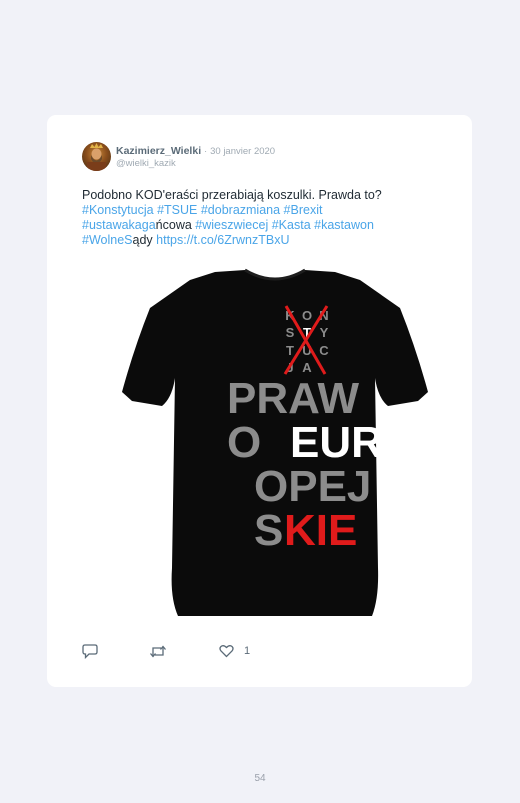 This screenshot has height=803, width=520. What do you see at coordinates (146, 163) in the screenshot?
I see `user-handle: @wielki_kazik` at bounding box center [146, 163].